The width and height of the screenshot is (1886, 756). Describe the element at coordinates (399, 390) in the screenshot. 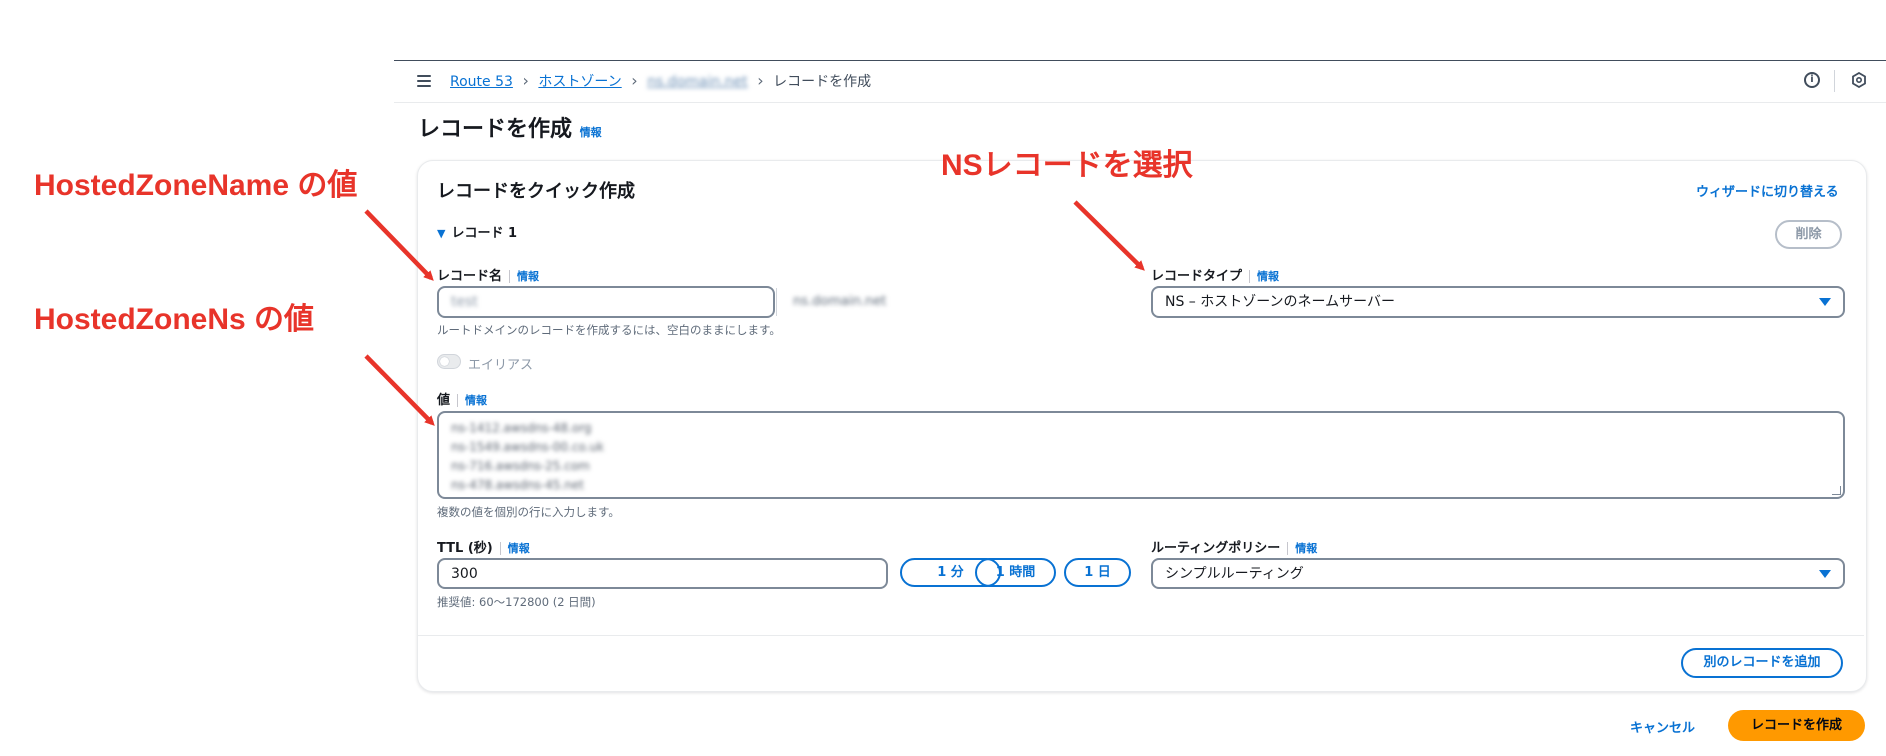

I see `arrow-to-value` at that location.